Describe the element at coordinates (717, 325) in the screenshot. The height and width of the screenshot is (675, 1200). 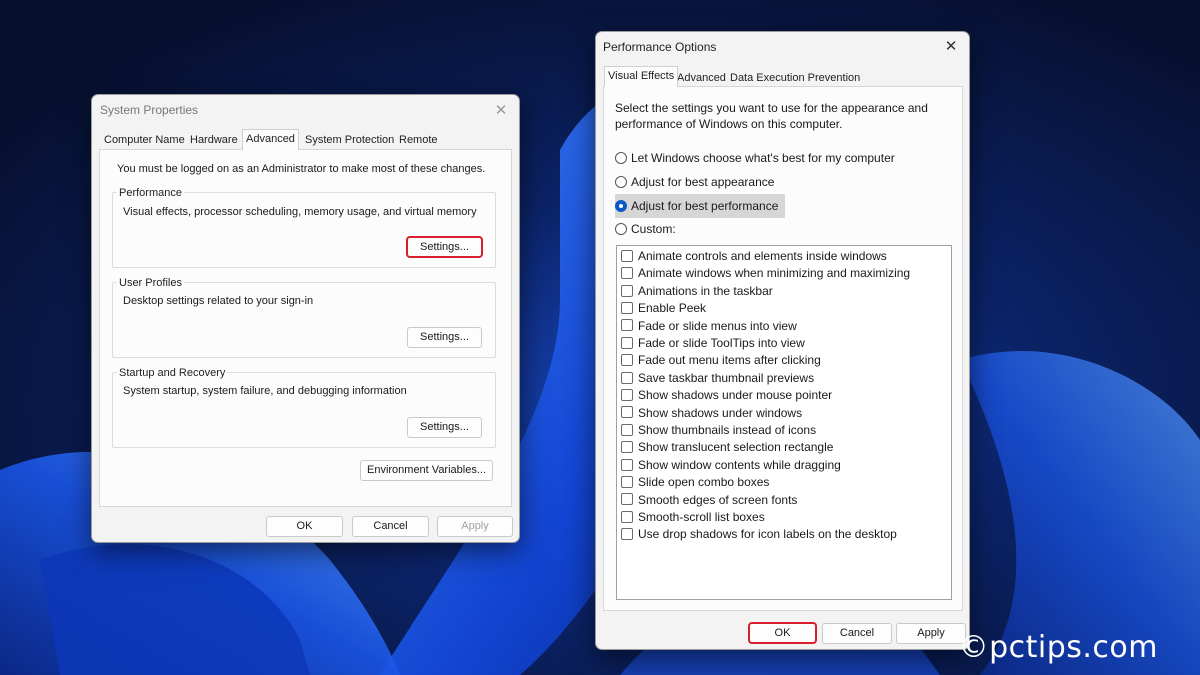
I see `effect-label: Fade or slide menus into view` at that location.